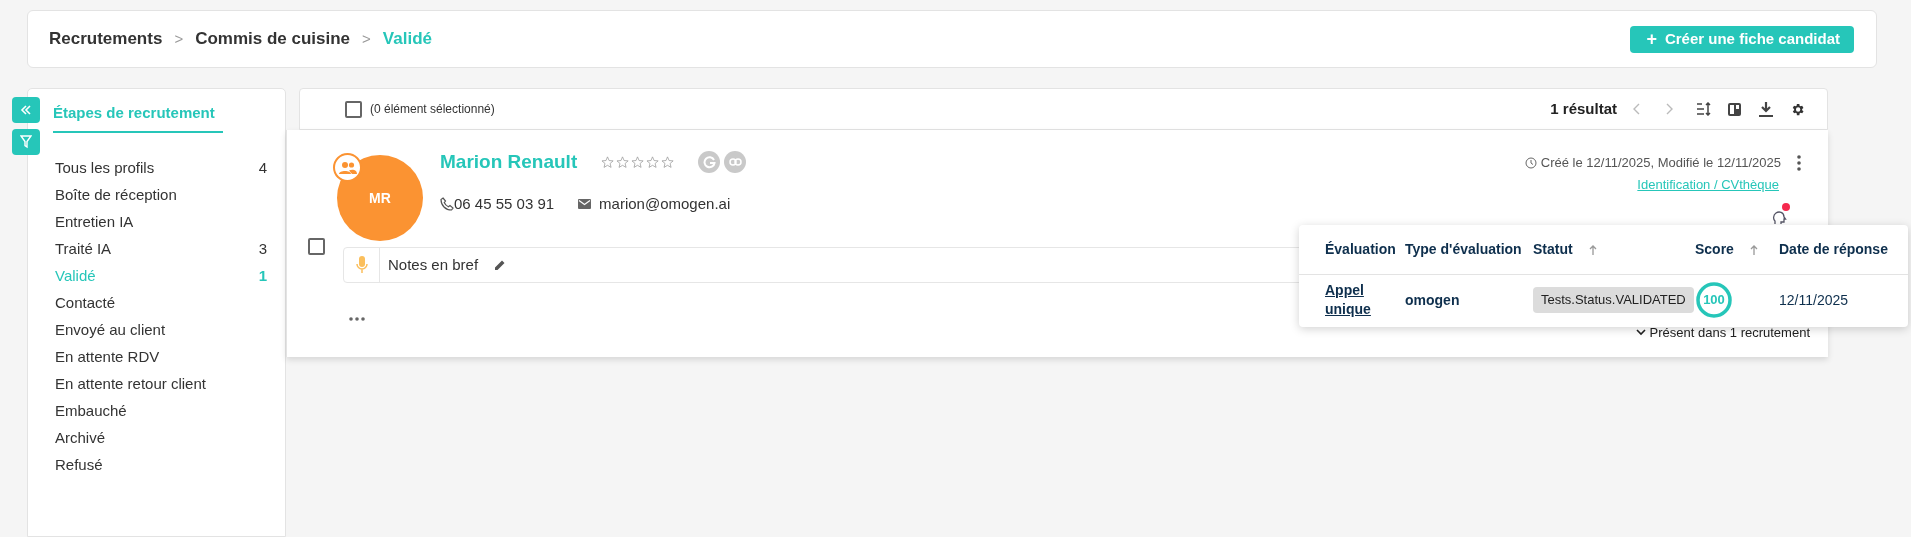 This screenshot has width=1911, height=537. Describe the element at coordinates (138, 117) in the screenshot. I see `sidebar-title: Étapes de recrutement` at that location.